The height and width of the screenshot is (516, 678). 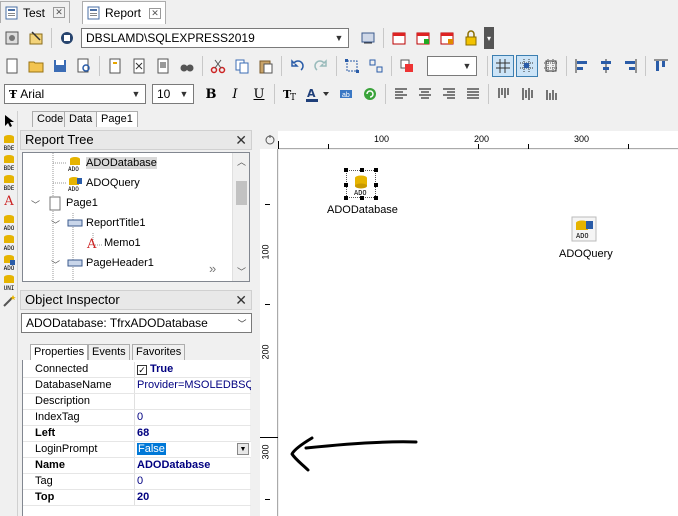 I want to click on redo-button, so click(x=321, y=66).